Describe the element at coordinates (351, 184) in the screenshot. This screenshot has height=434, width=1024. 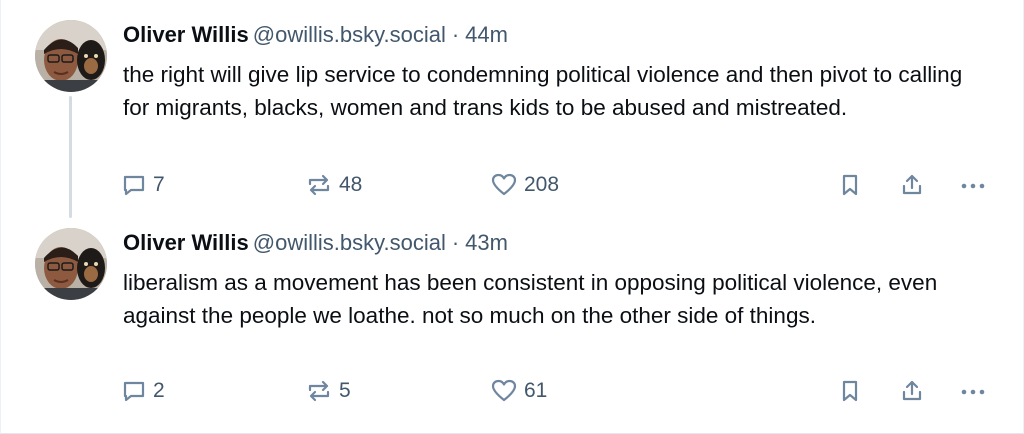
I see `repost-count: 48` at that location.